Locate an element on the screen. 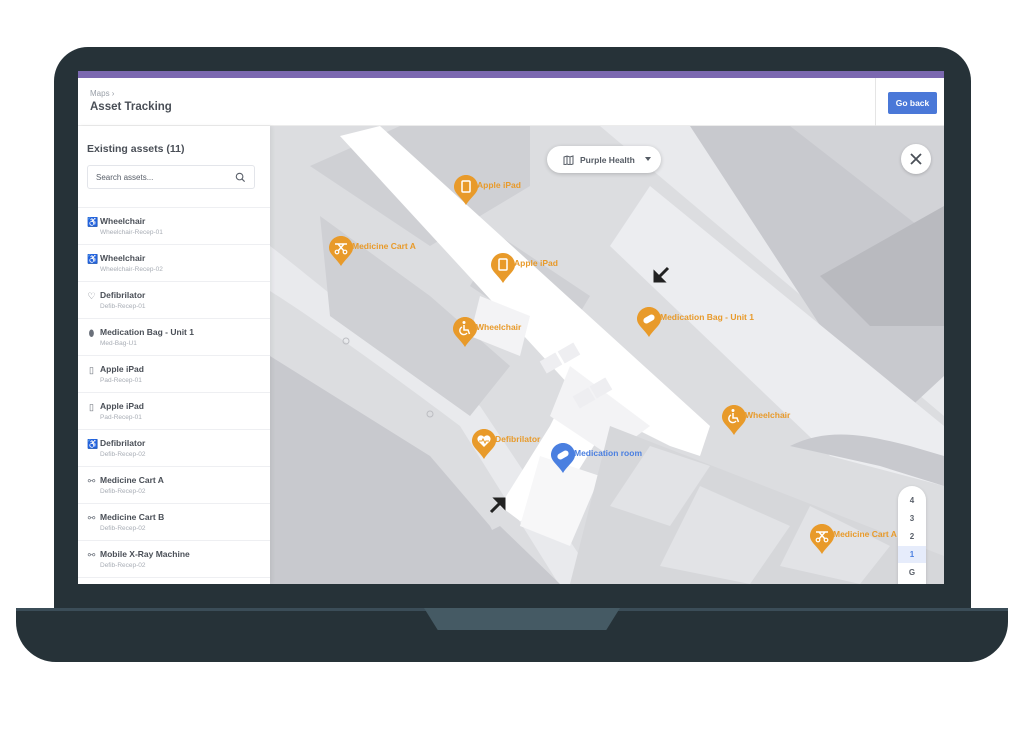 The width and height of the screenshot is (1024, 736). map-pin-medication-room: Medication room is located at coordinates (596, 458).